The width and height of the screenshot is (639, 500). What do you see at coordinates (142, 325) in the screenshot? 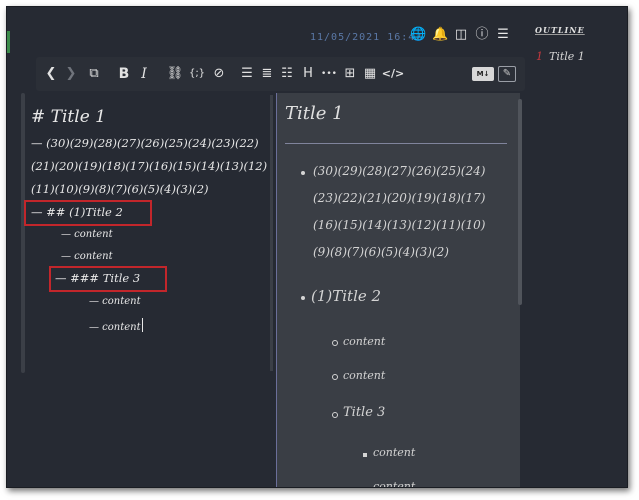
I see `text-cursor` at bounding box center [142, 325].